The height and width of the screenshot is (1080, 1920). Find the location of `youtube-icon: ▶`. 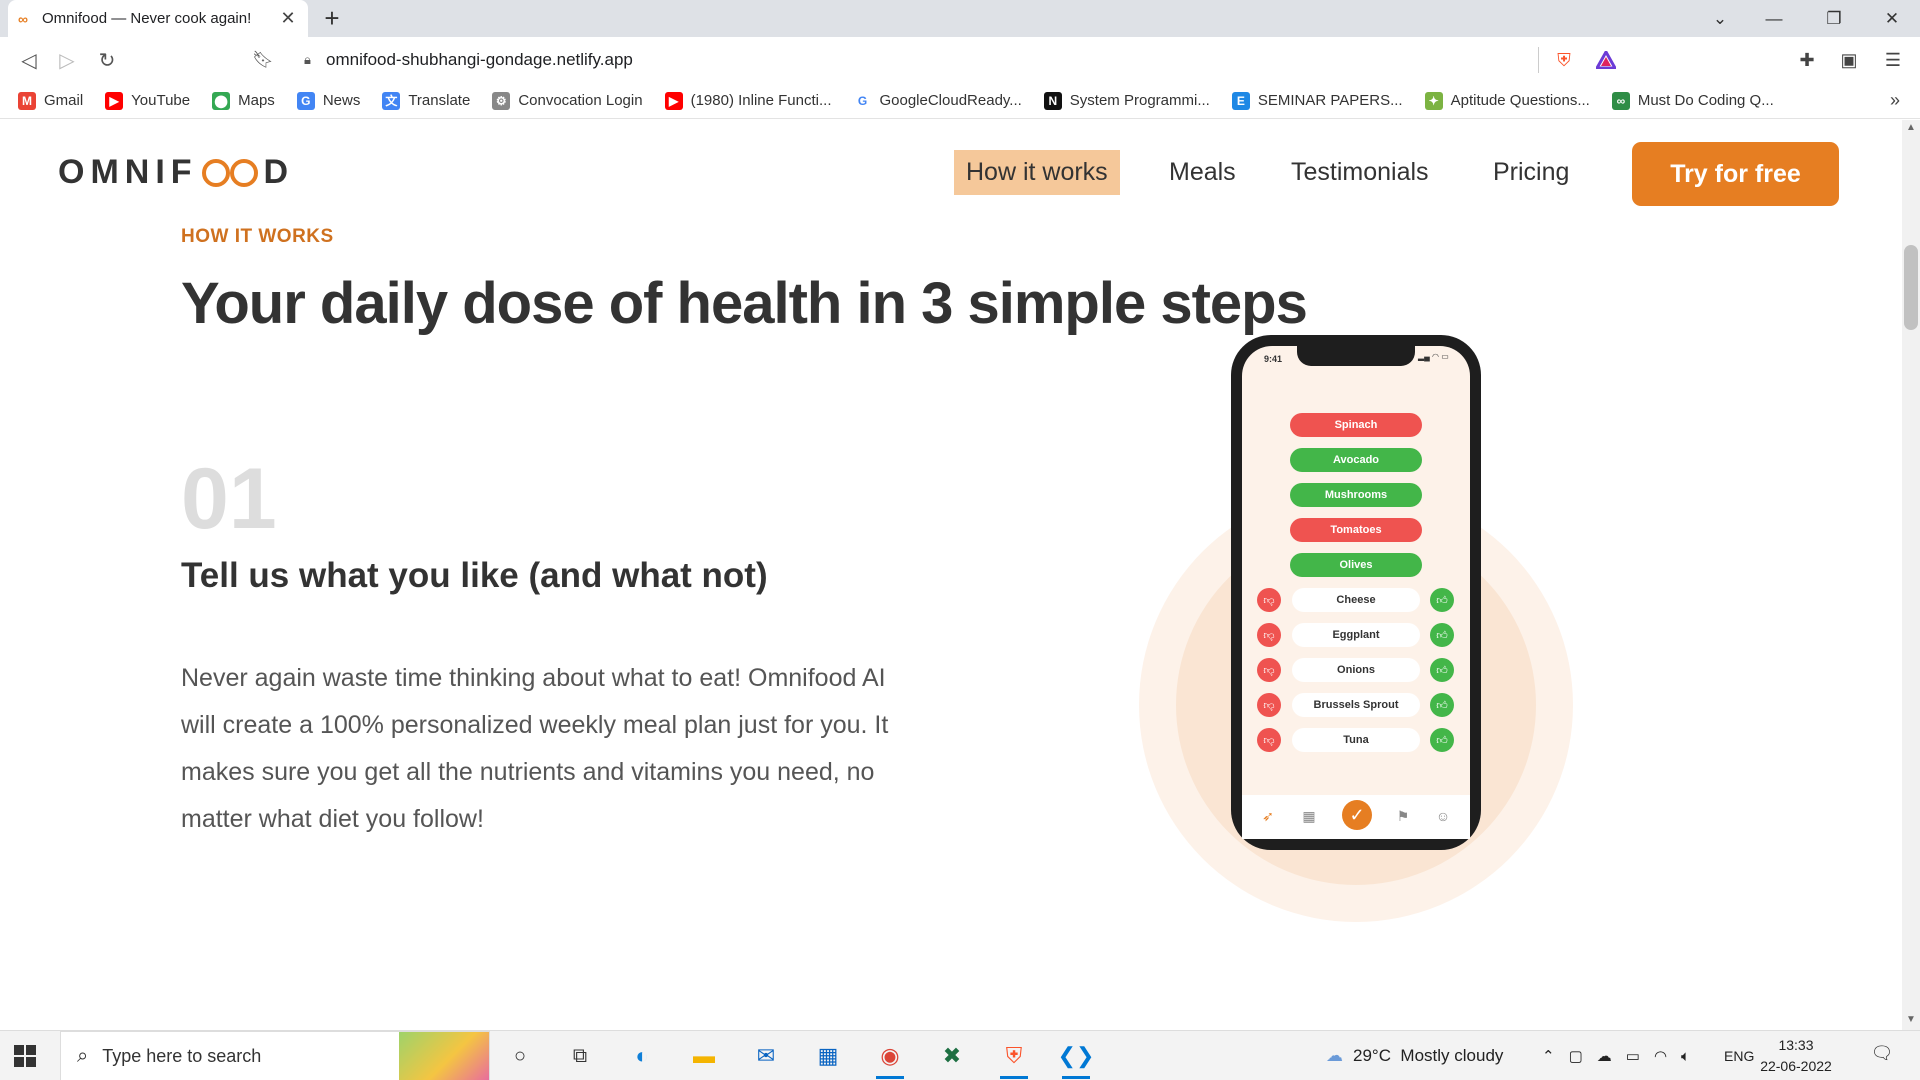

youtube-icon: ▶ is located at coordinates (114, 100).